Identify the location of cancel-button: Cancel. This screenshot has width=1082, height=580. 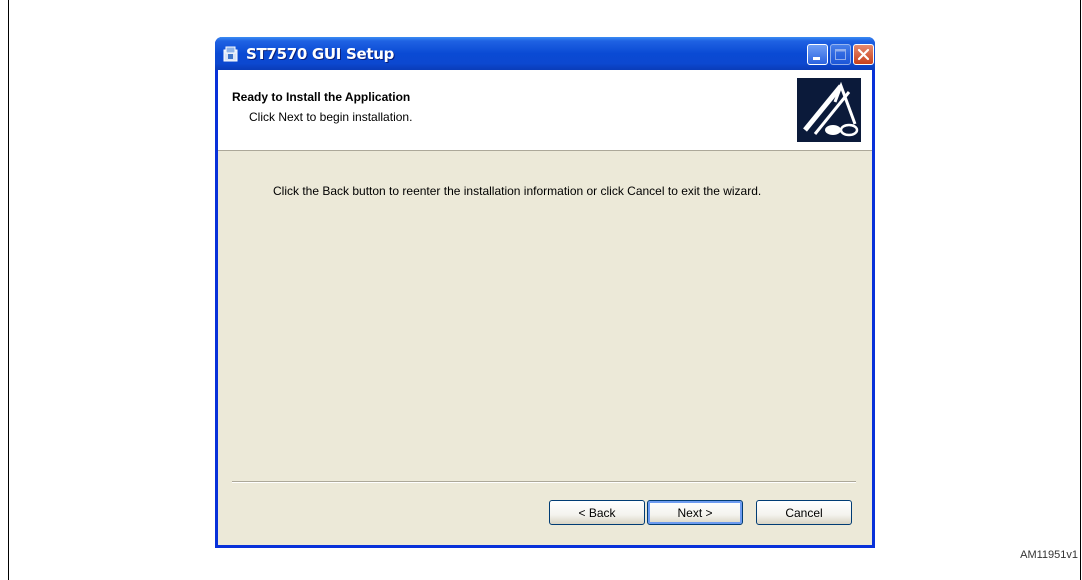
(804, 512).